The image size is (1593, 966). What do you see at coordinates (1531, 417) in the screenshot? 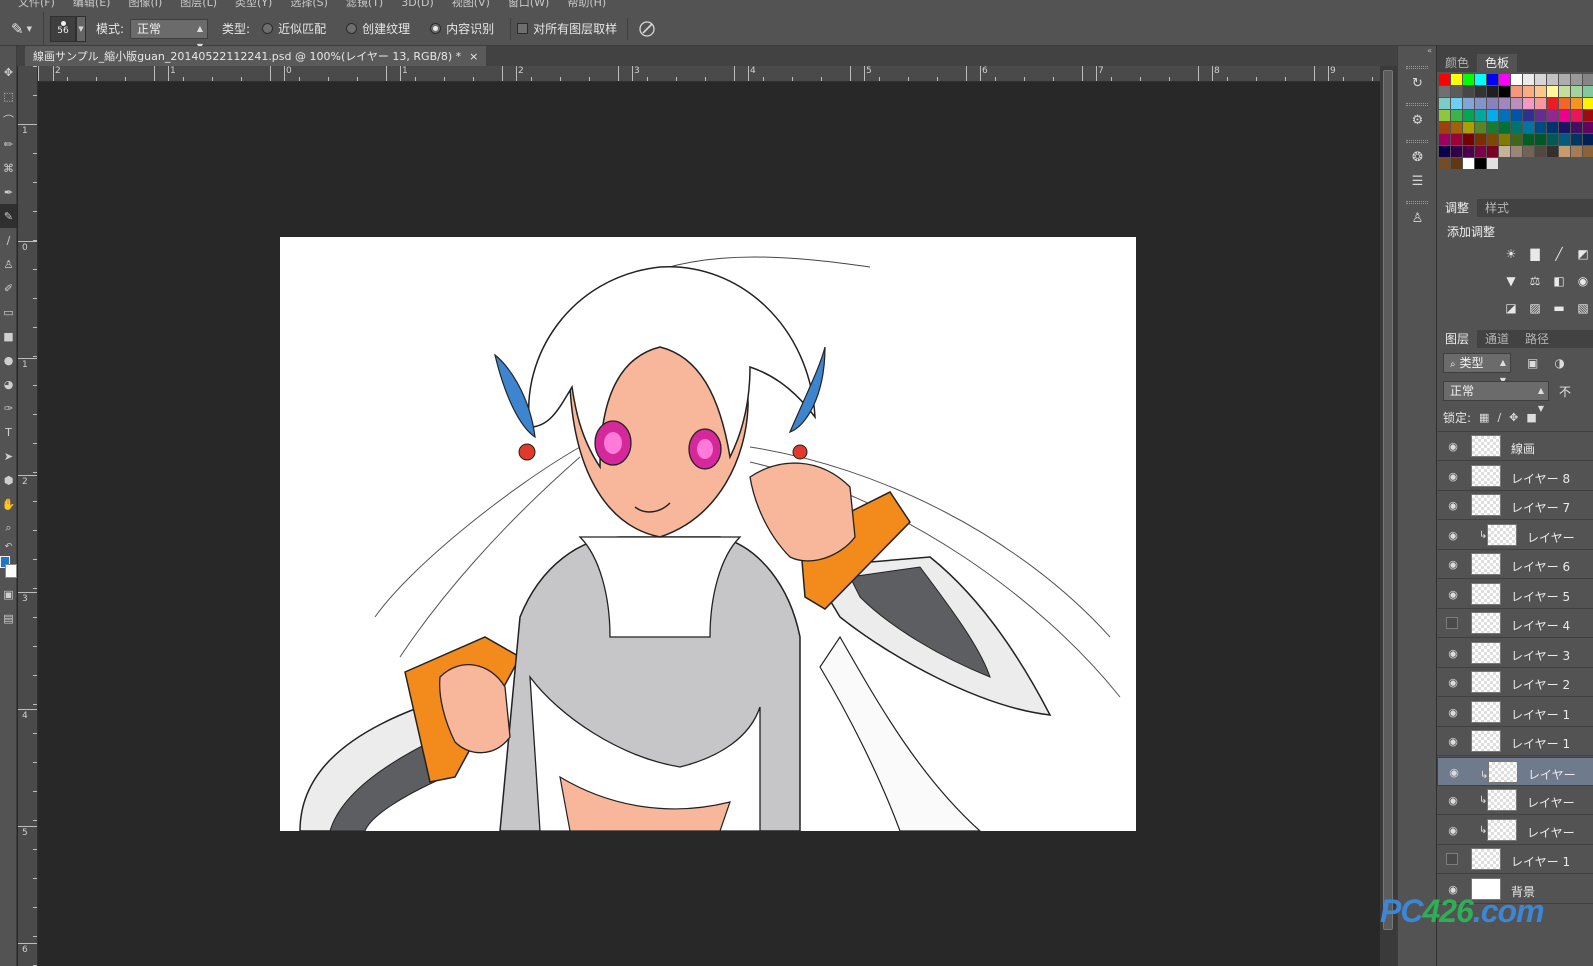
I see `lock-all-icon: ■` at bounding box center [1531, 417].